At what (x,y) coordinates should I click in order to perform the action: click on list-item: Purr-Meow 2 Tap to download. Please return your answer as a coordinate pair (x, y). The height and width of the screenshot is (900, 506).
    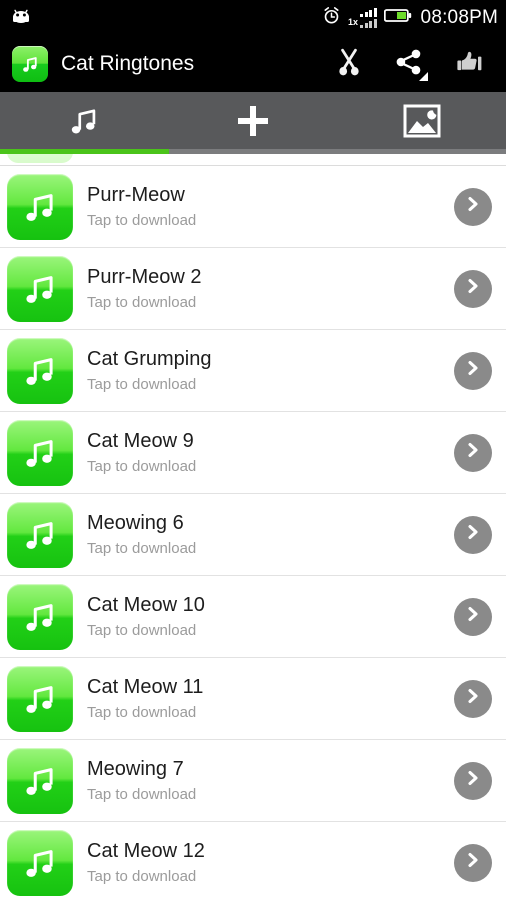
    Looking at the image, I should click on (253, 288).